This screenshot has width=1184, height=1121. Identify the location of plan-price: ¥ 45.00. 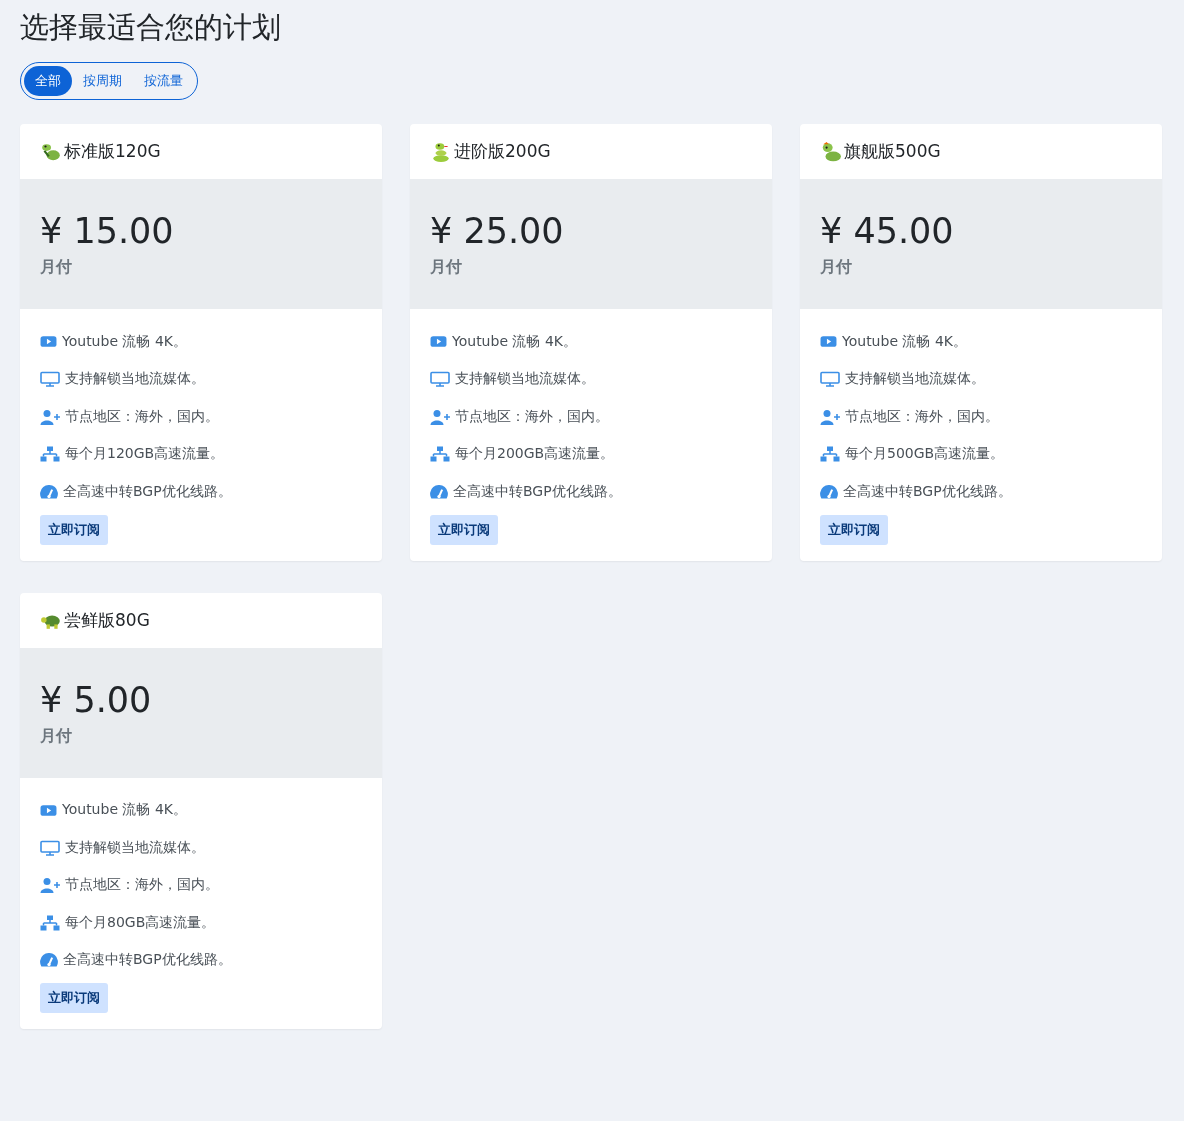
(887, 231).